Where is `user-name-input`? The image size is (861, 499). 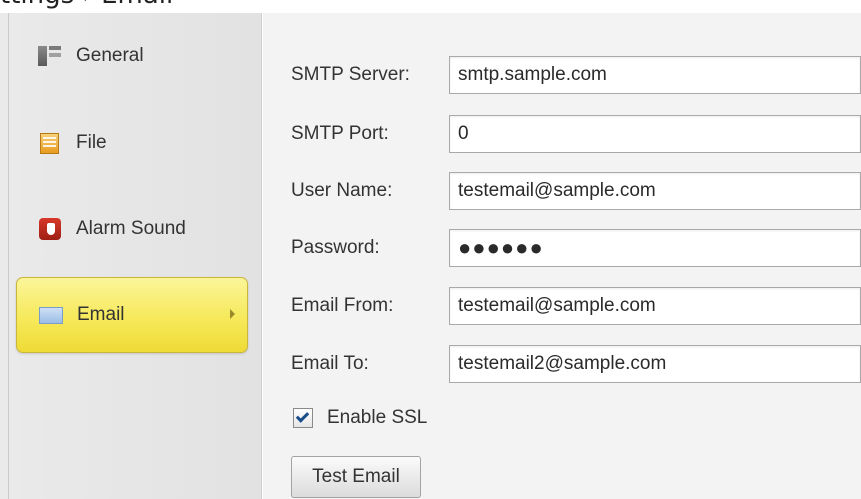
user-name-input is located at coordinates (655, 191).